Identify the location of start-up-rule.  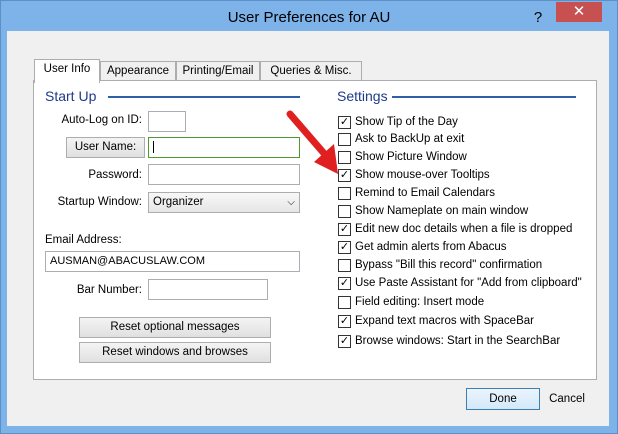
(204, 97).